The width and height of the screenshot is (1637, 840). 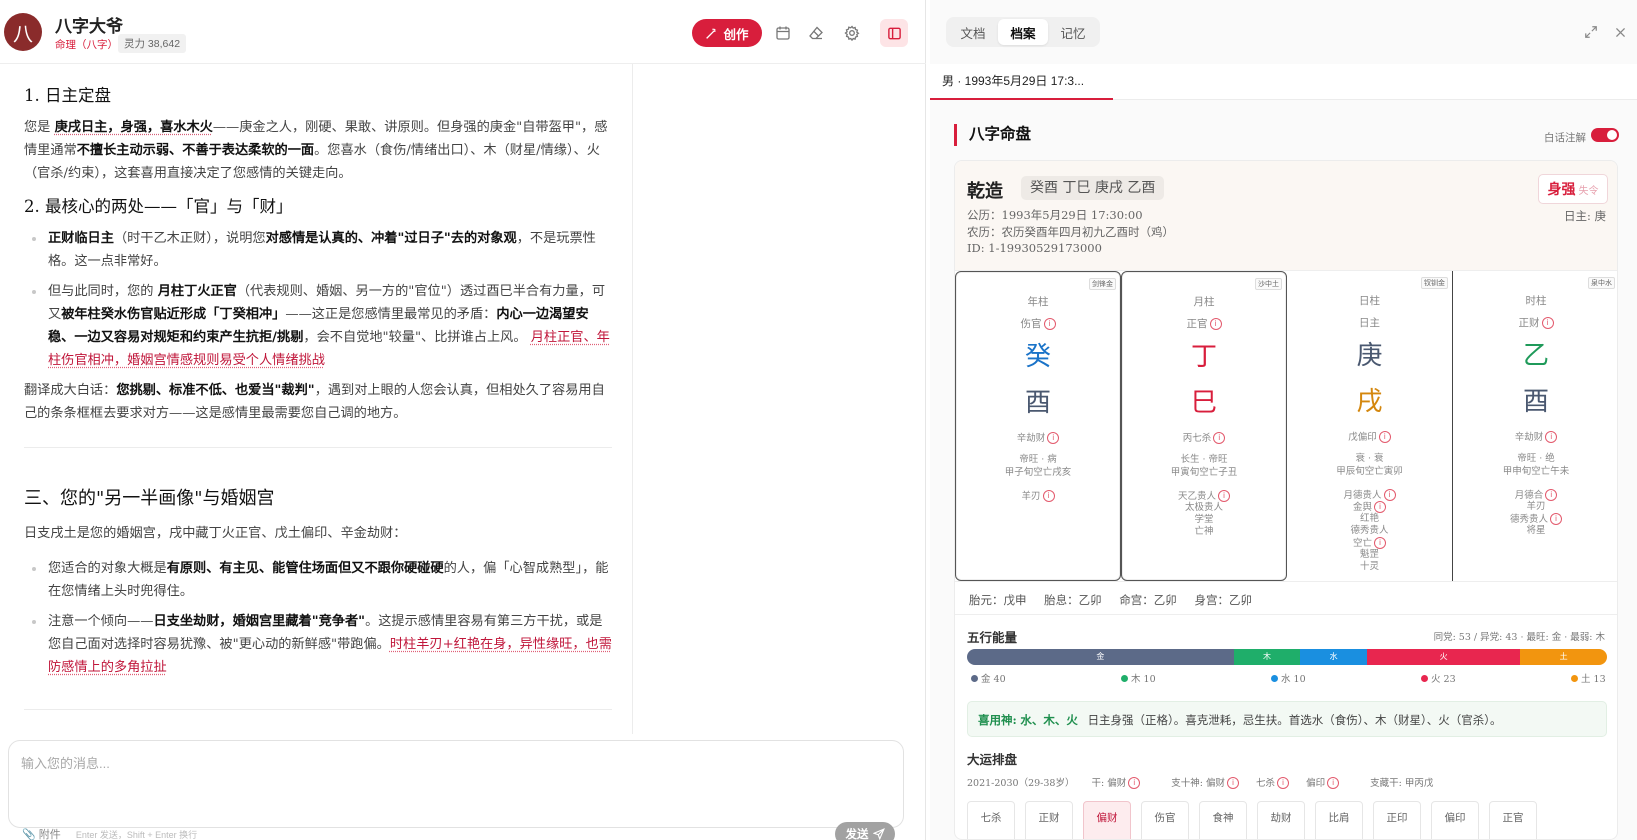 I want to click on tai-row: 胎元：戊申 胎息：乙卯 命宫：乙卯 身宫：乙卯, so click(x=1286, y=598).